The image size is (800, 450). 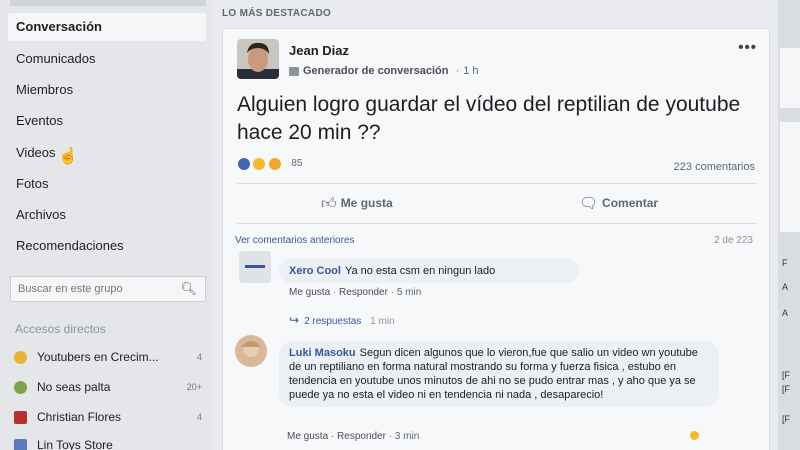 What do you see at coordinates (108, 3) in the screenshot?
I see `sidebar-top-item` at bounding box center [108, 3].